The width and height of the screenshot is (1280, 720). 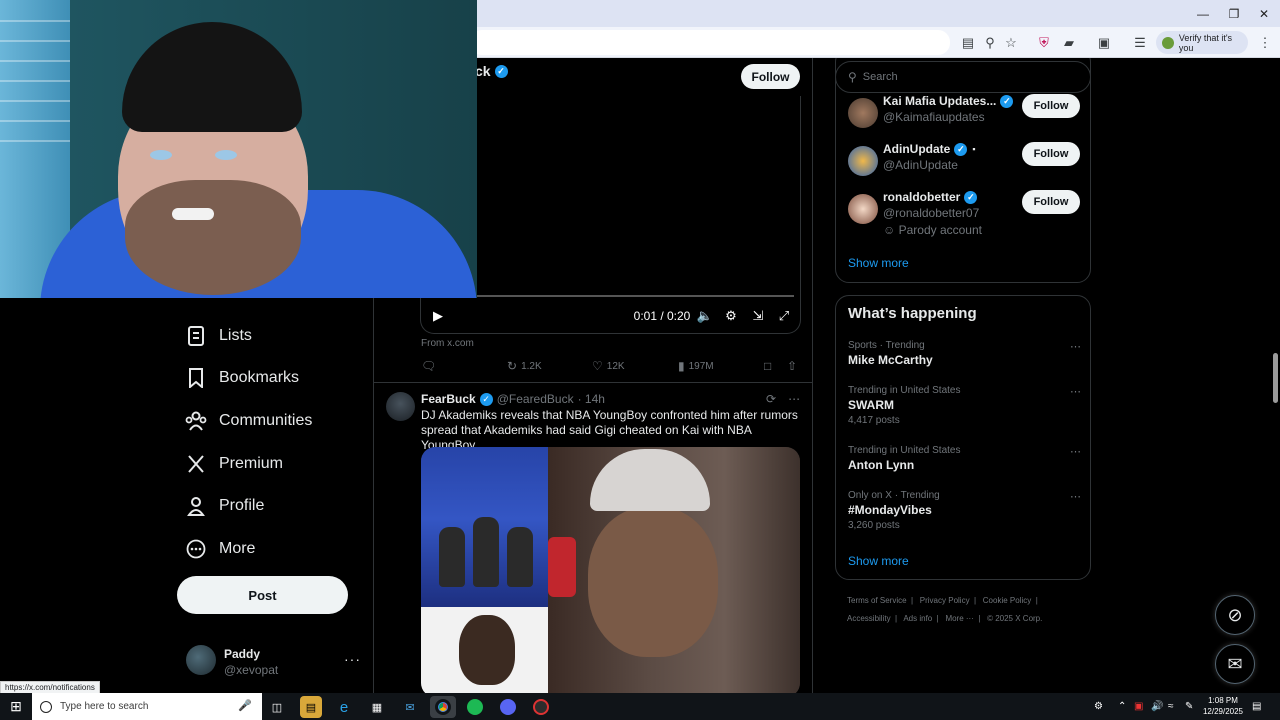 I want to click on avatar, so click(x=400, y=406).